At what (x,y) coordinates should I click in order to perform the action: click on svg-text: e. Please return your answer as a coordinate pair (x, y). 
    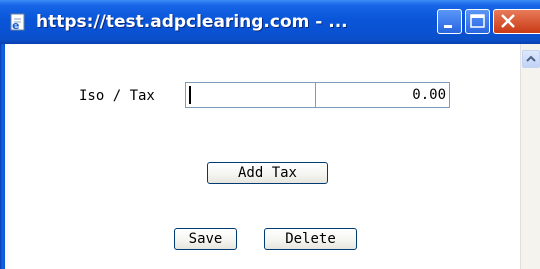
    Looking at the image, I should click on (15, 25).